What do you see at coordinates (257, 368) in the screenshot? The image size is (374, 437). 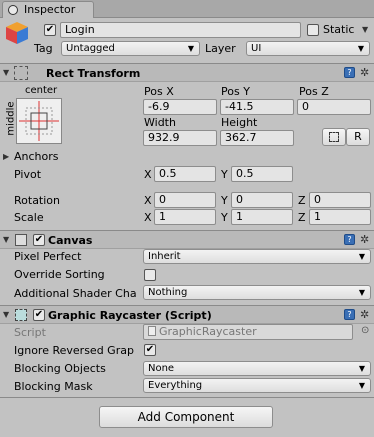 I see `blocking-objects-dropdown: None ▼` at bounding box center [257, 368].